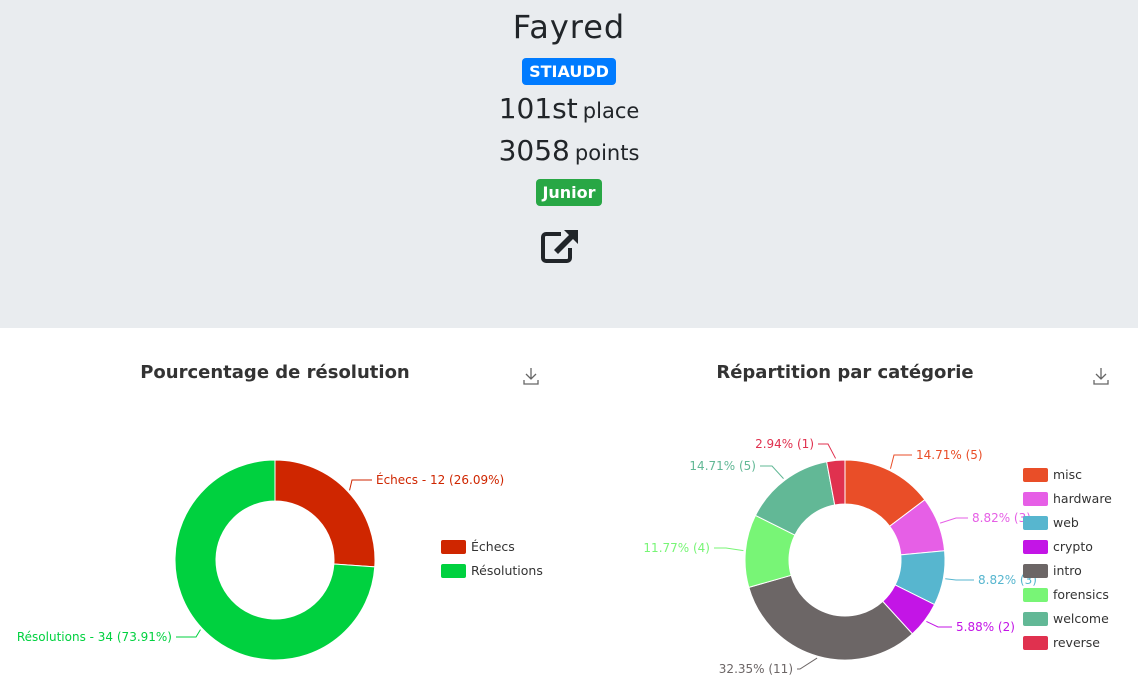 The image size is (1138, 686). Describe the element at coordinates (1076, 642) in the screenshot. I see `legend-item-reverse: reverse` at that location.